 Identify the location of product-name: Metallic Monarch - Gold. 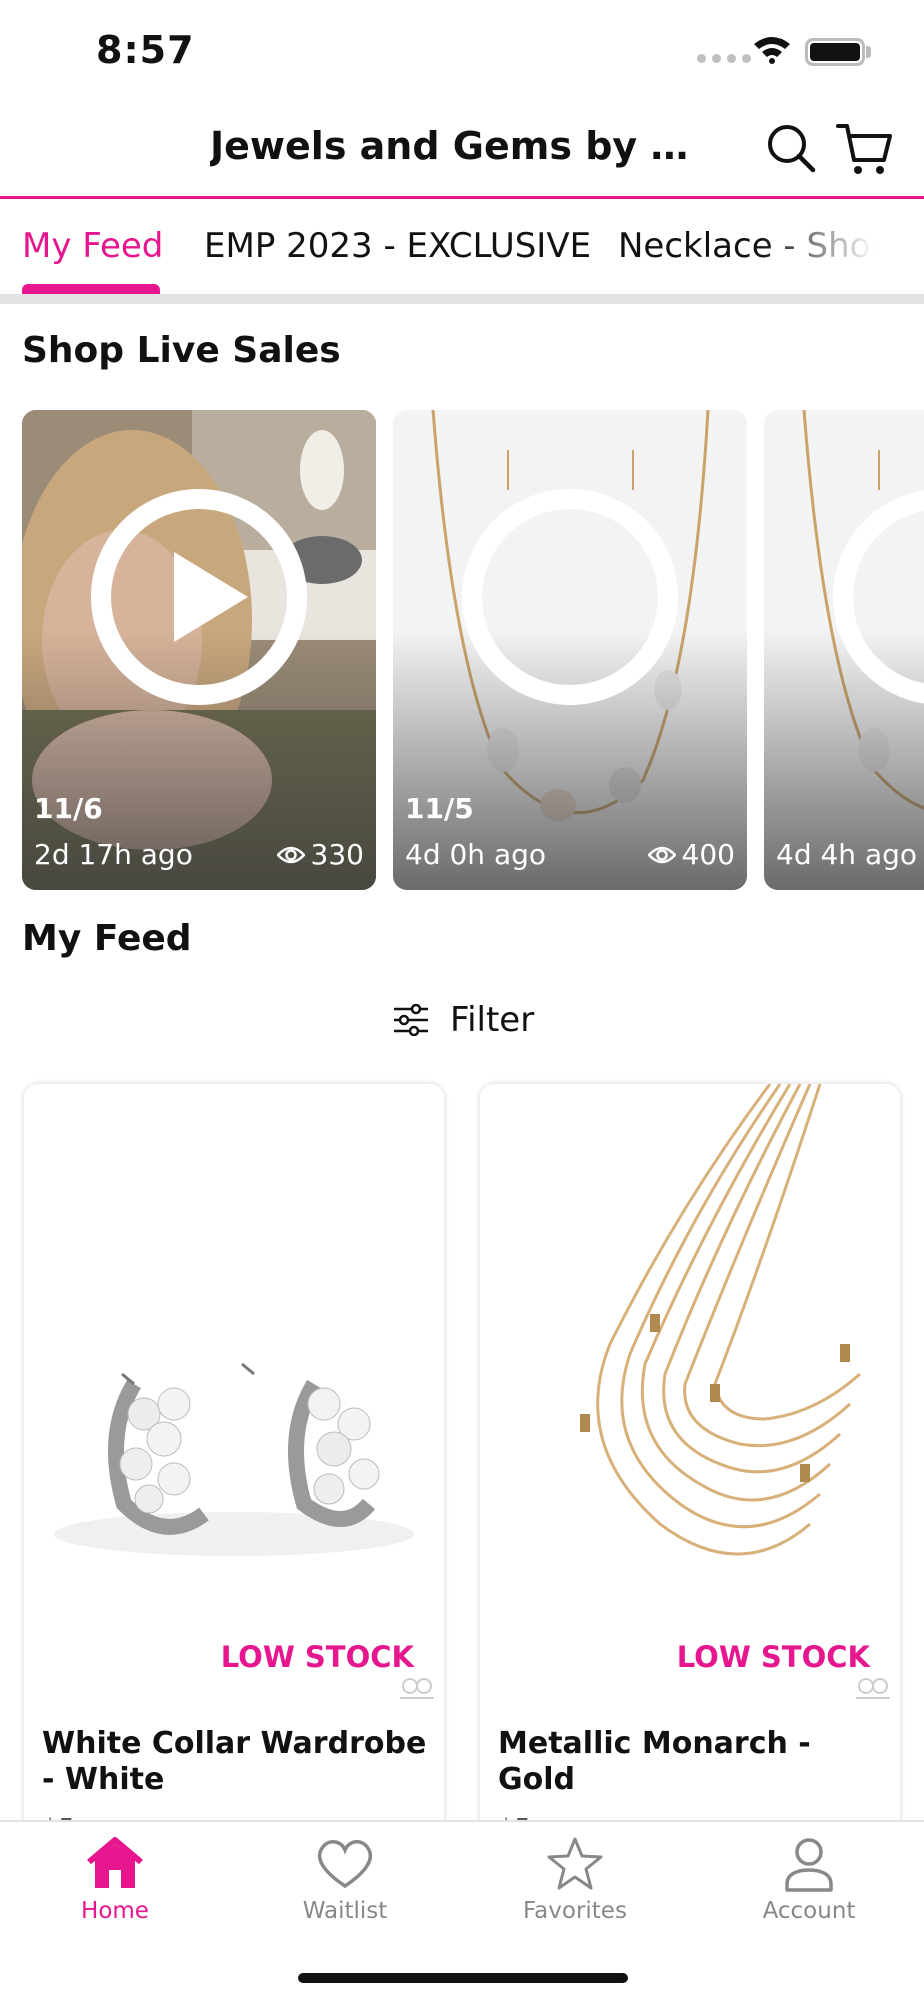
(693, 1762).